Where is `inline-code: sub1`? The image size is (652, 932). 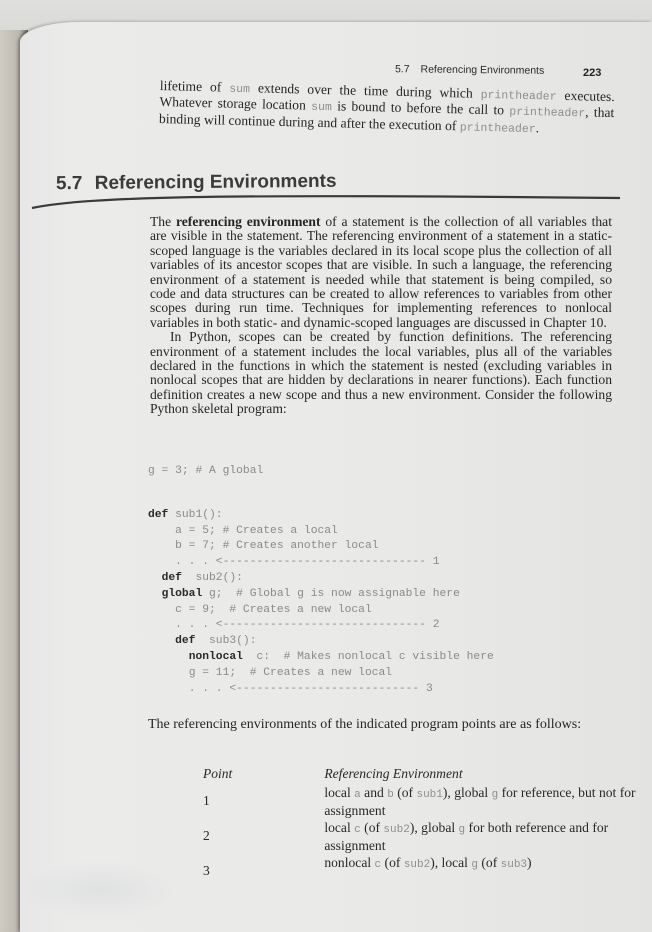 inline-code: sub1 is located at coordinates (429, 794).